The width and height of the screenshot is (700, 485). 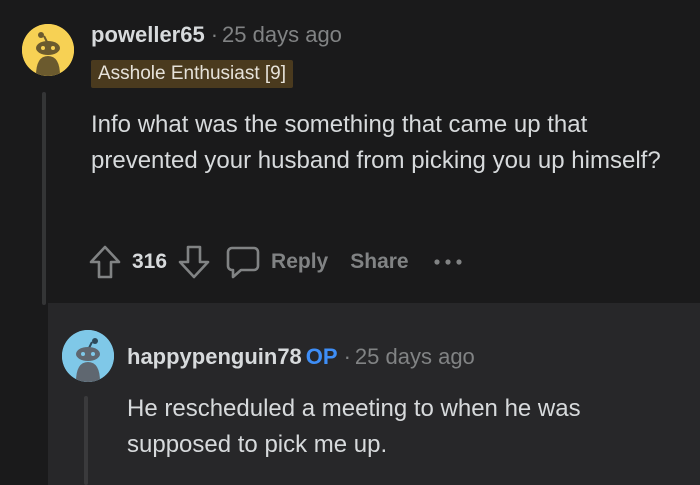 I want to click on reply-label: Reply, so click(x=300, y=261).